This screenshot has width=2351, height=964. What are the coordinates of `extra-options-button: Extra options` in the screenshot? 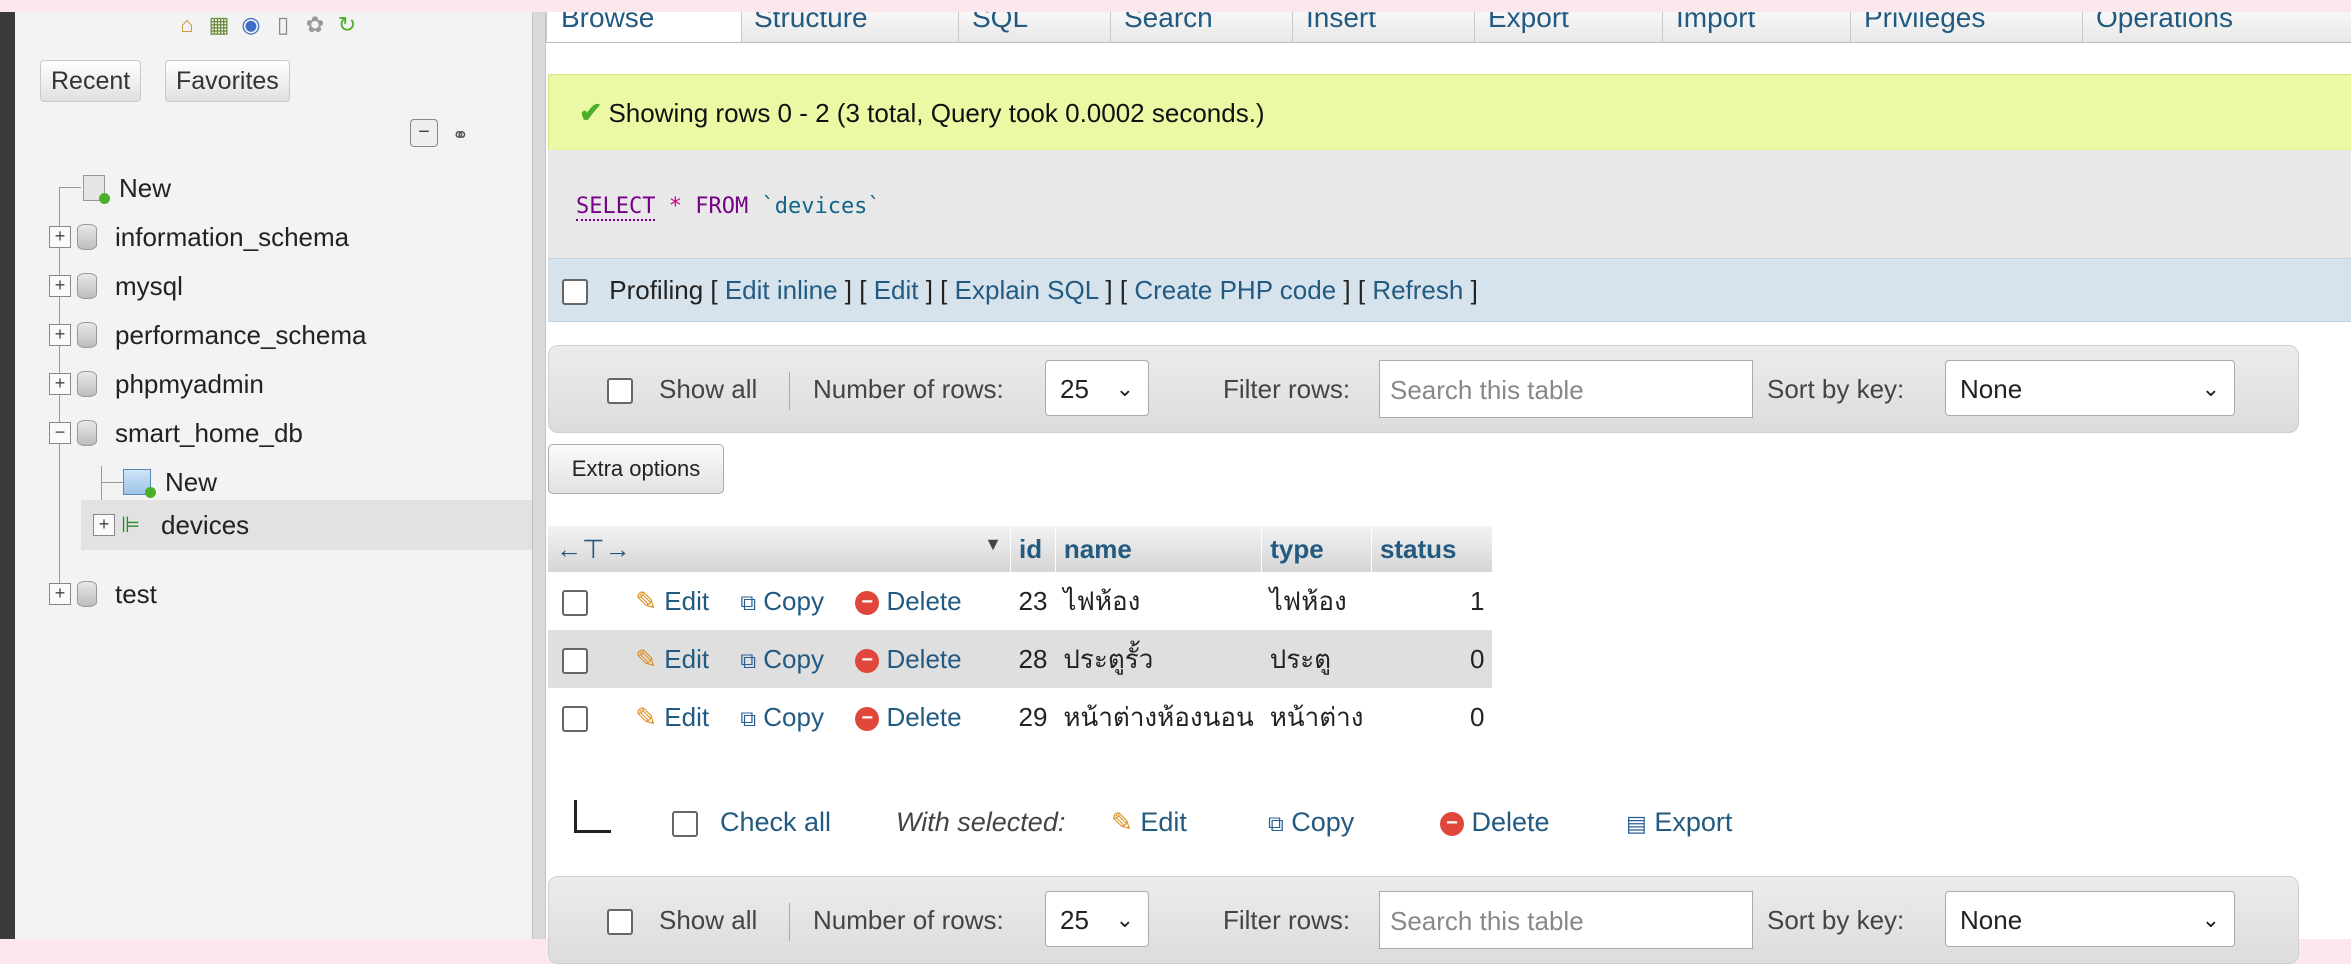 It's located at (636, 469).